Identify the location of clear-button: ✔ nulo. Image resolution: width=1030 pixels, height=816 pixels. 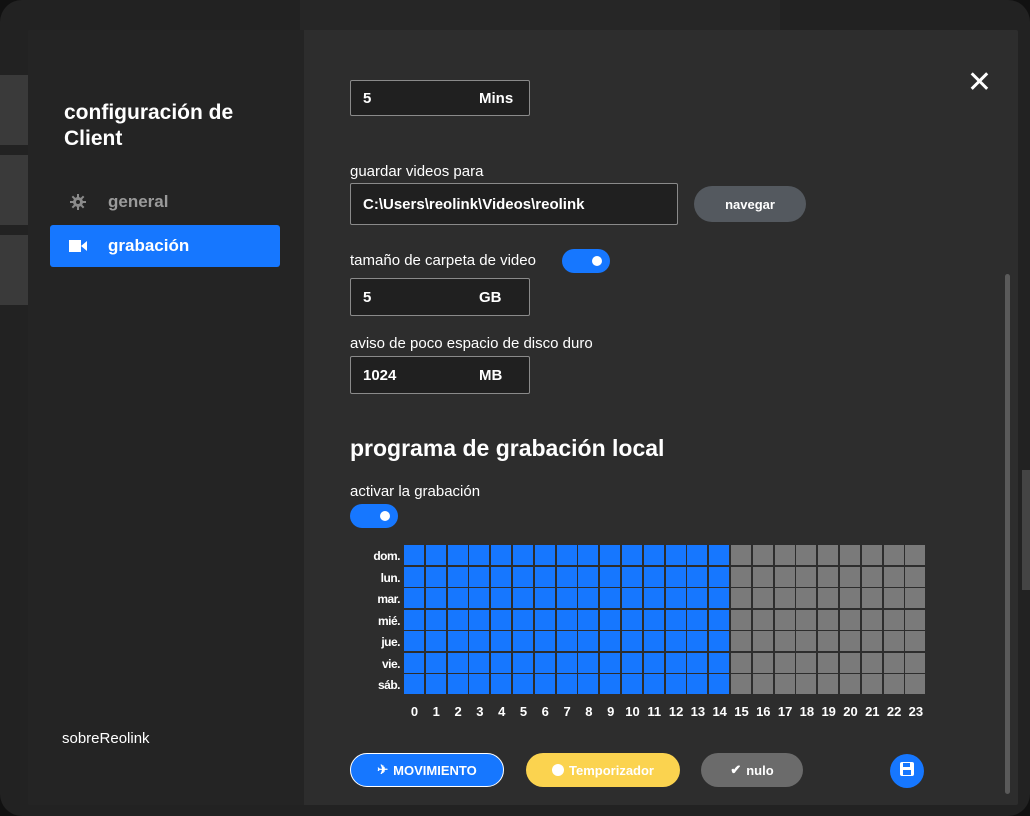
(752, 770).